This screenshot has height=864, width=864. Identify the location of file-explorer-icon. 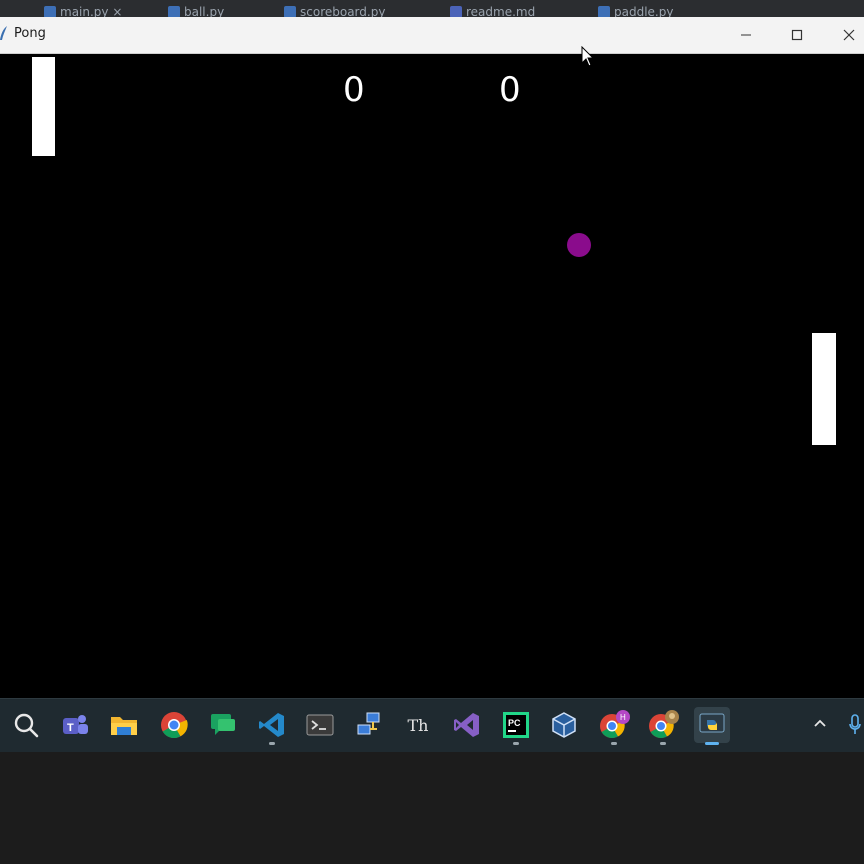
(124, 726).